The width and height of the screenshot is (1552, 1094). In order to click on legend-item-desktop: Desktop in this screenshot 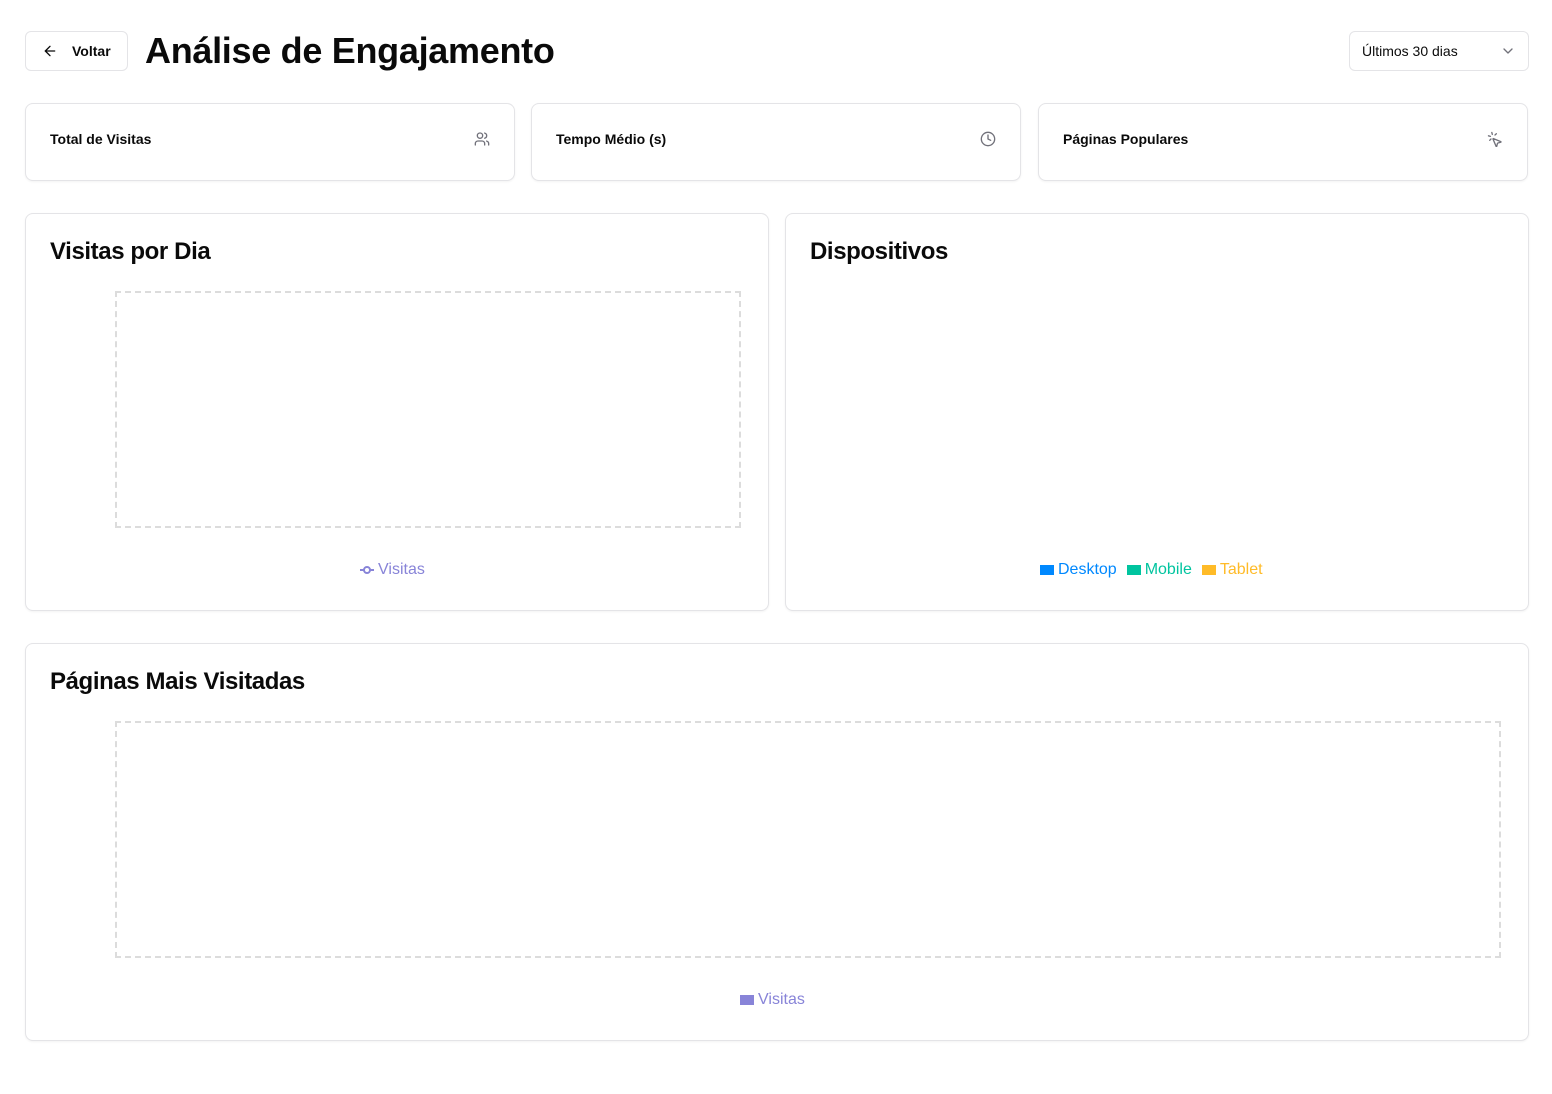, I will do `click(1078, 570)`.